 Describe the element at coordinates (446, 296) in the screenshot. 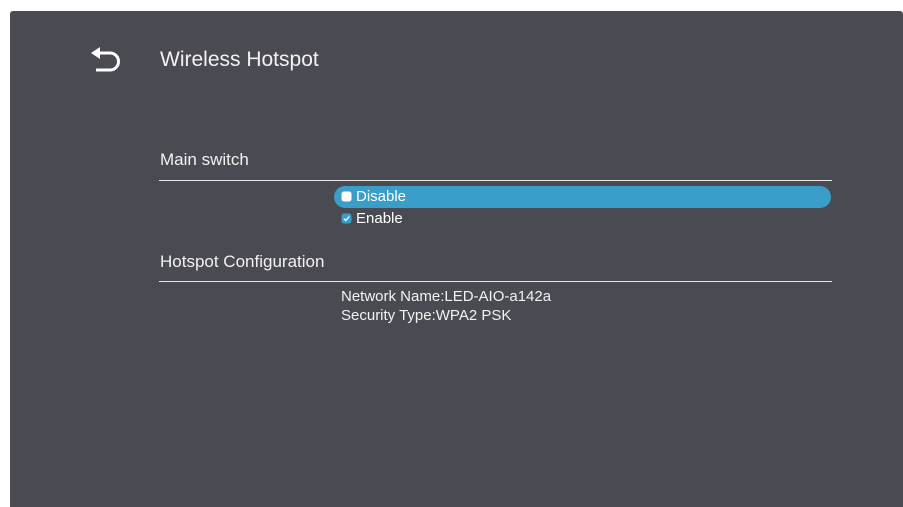

I see `network-name-text: Network Name:LED-AIO-a142a` at that location.